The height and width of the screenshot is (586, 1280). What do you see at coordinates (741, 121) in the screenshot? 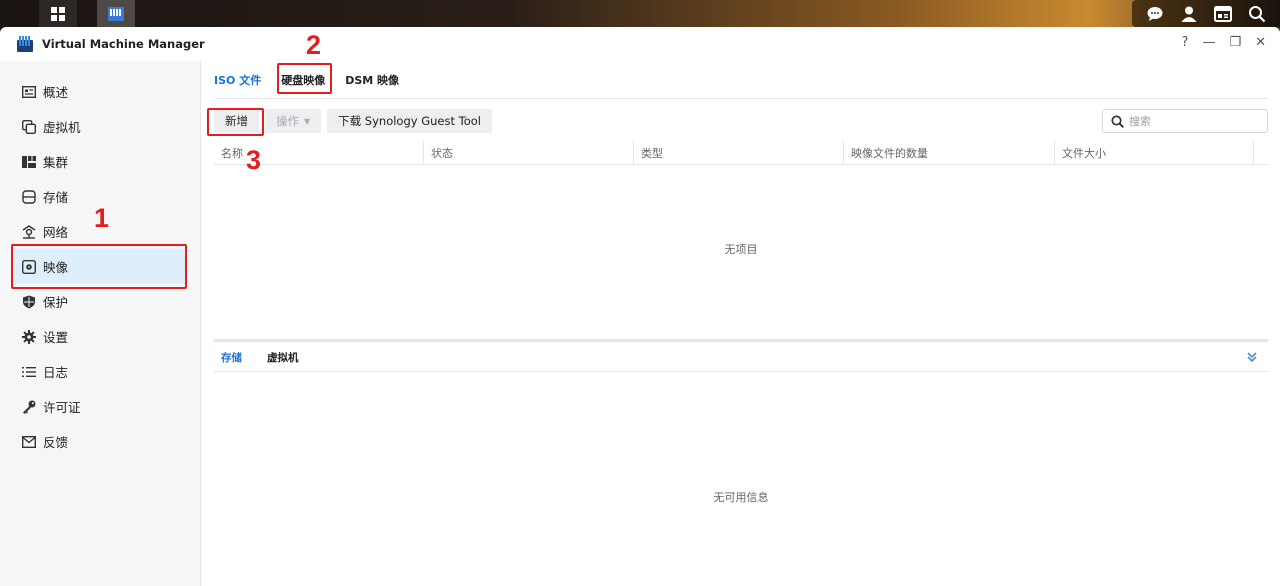
I see `toolbar: 新增 操作 ▼ 下载 Synology Guest Tool` at bounding box center [741, 121].